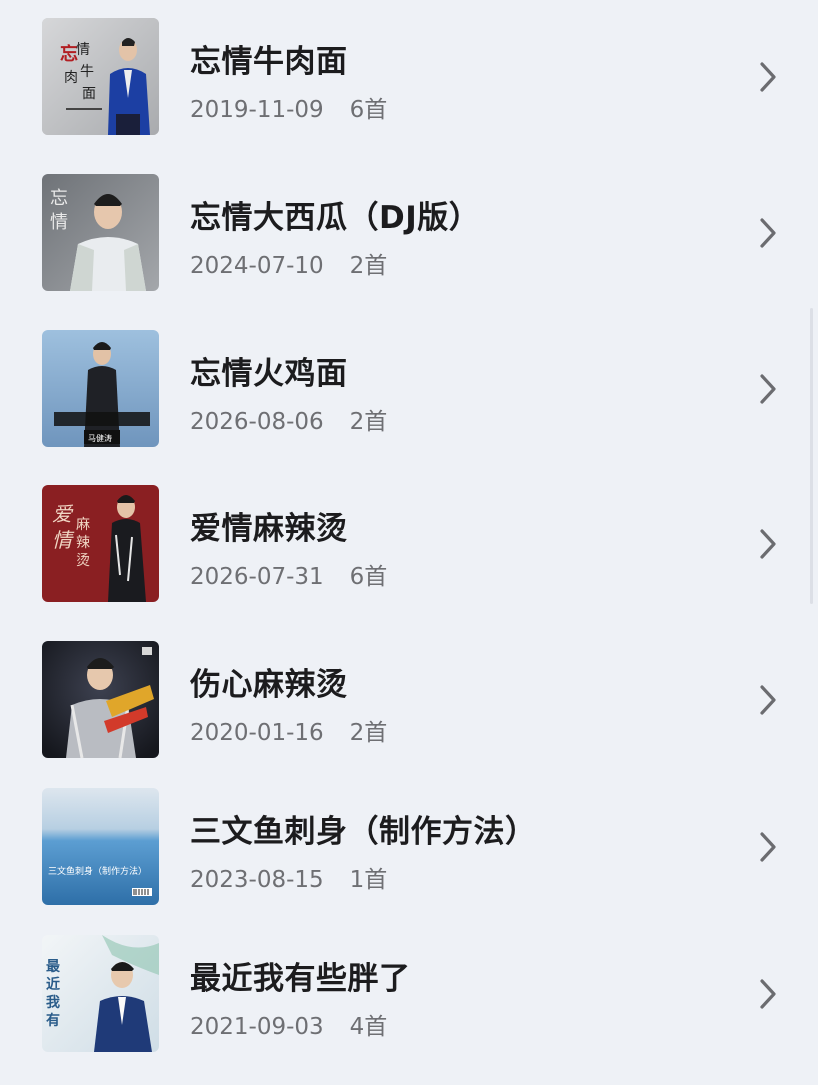  What do you see at coordinates (257, 733) in the screenshot?
I see `album-date: 2020-01-16` at bounding box center [257, 733].